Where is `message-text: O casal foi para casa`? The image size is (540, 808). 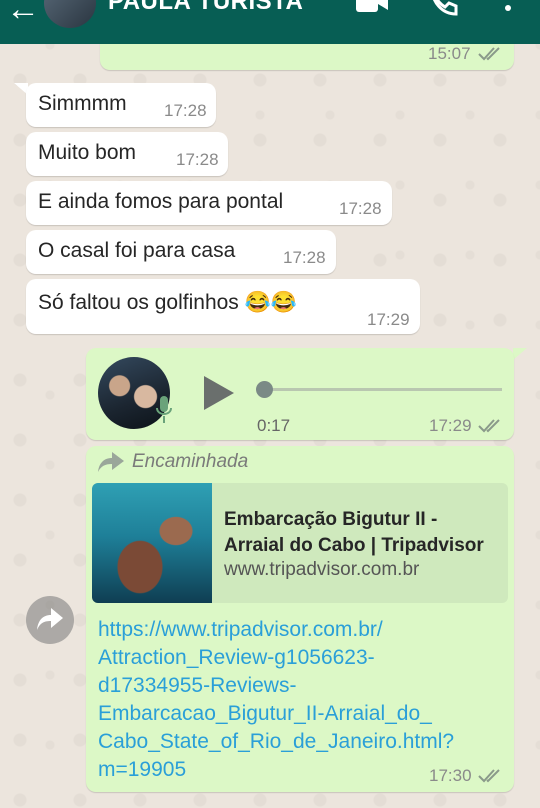
message-text: O casal foi para casa is located at coordinates (137, 250).